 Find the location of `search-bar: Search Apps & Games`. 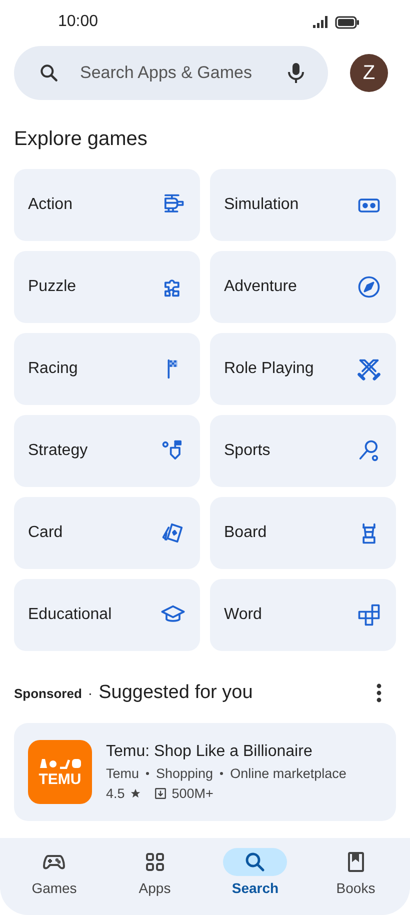

search-bar: Search Apps & Games is located at coordinates (171, 73).